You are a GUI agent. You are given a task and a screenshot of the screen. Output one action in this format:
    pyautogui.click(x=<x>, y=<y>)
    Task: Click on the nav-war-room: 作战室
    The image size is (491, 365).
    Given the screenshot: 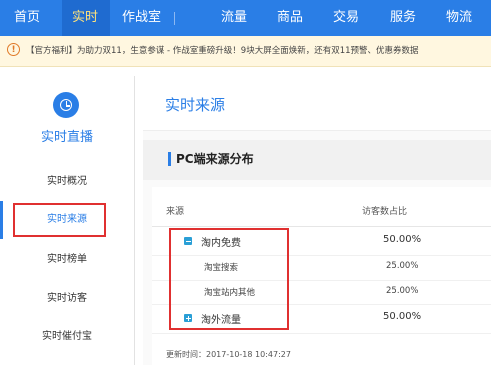 What is the action you would take?
    pyautogui.click(x=141, y=18)
    